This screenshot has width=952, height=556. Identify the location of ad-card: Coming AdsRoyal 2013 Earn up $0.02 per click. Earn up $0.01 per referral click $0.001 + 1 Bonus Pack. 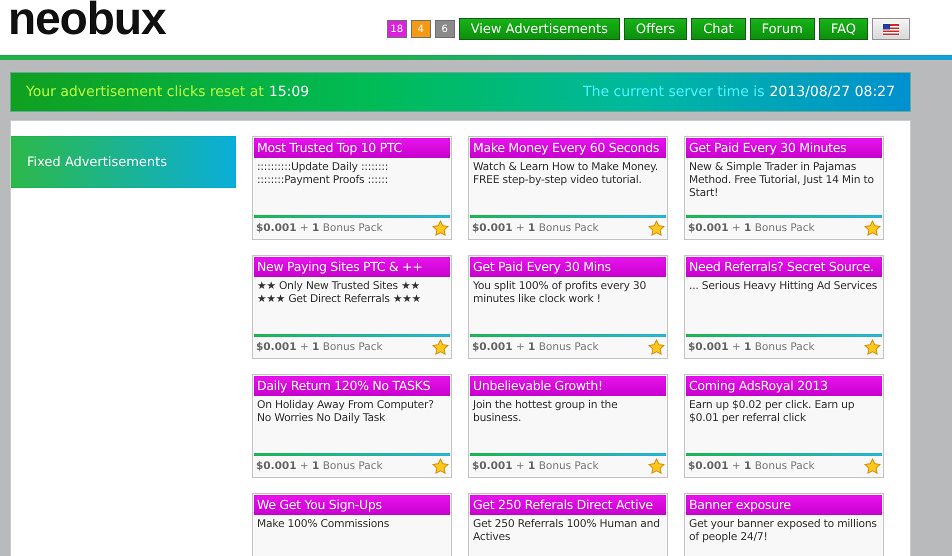
(784, 426).